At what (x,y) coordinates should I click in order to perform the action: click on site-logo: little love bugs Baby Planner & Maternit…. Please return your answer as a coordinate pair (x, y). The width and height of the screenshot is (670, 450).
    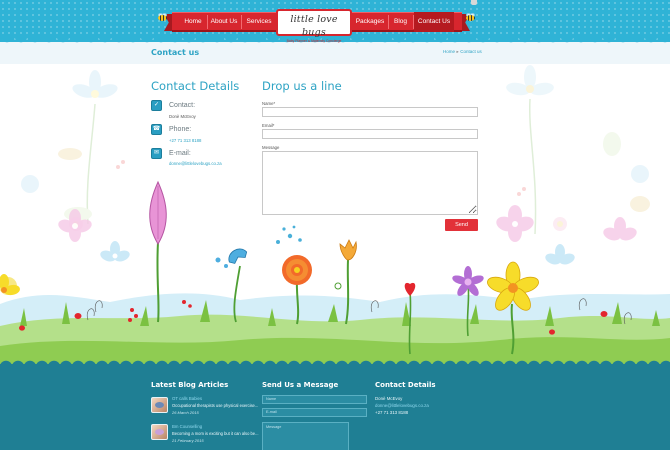
    Looking at the image, I should click on (314, 26).